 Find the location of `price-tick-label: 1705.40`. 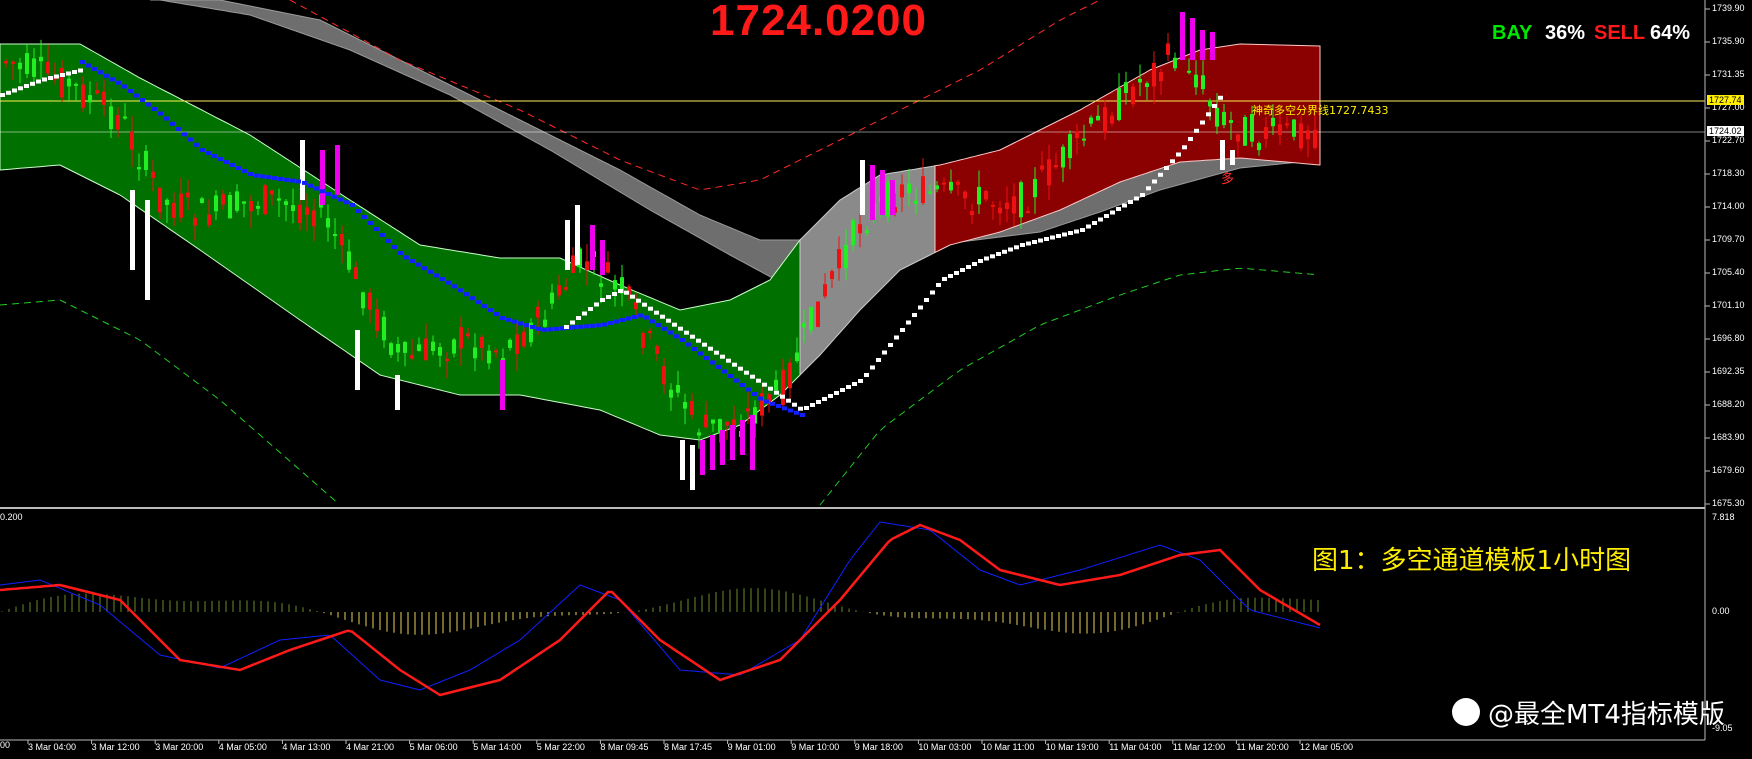

price-tick-label: 1705.40 is located at coordinates (1728, 272).